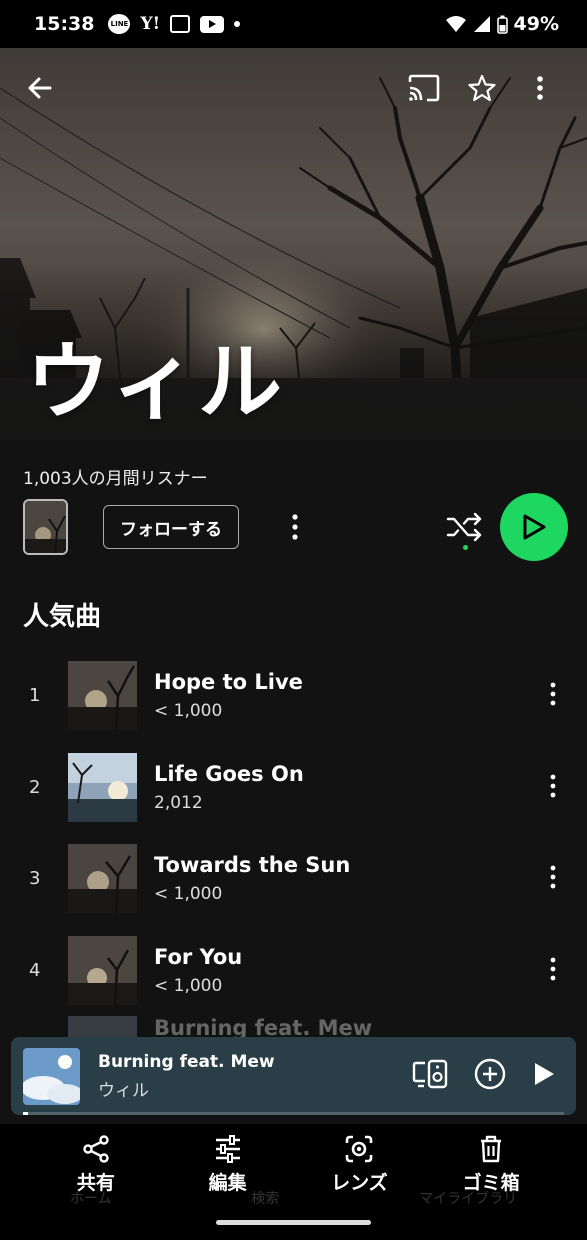 This screenshot has width=587, height=1240. I want to click on gesture-home-bar, so click(293, 1222).